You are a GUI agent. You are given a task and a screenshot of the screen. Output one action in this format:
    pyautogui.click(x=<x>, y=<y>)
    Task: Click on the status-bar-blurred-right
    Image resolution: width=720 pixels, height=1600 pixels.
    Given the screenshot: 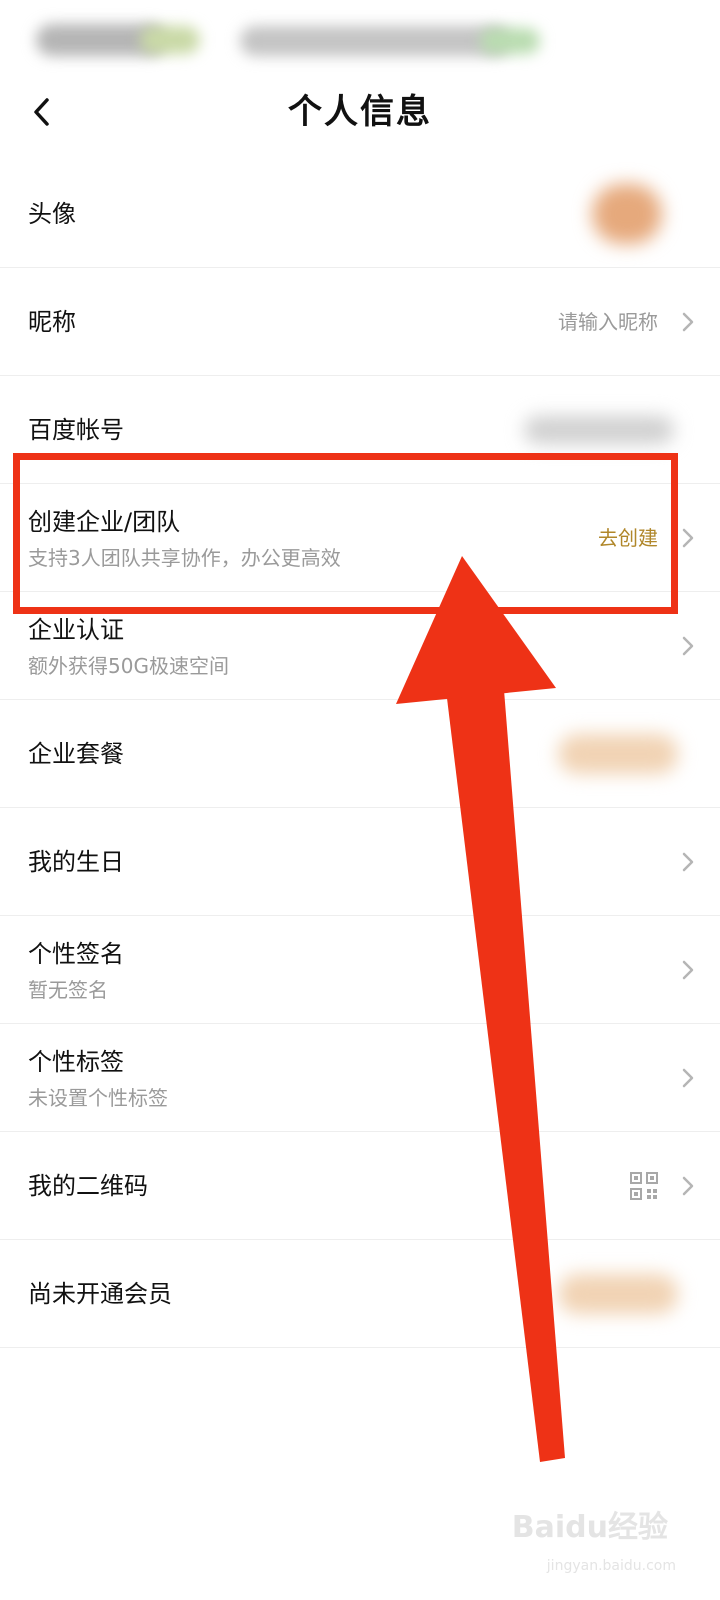 What is the action you would take?
    pyautogui.click(x=375, y=41)
    